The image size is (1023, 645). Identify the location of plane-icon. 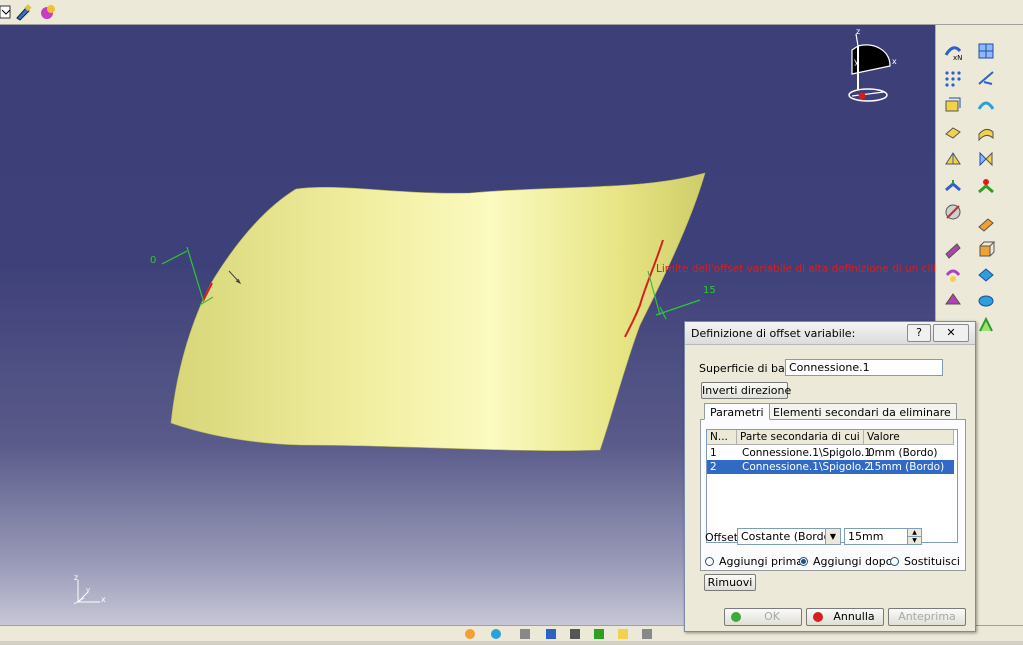
(986, 225).